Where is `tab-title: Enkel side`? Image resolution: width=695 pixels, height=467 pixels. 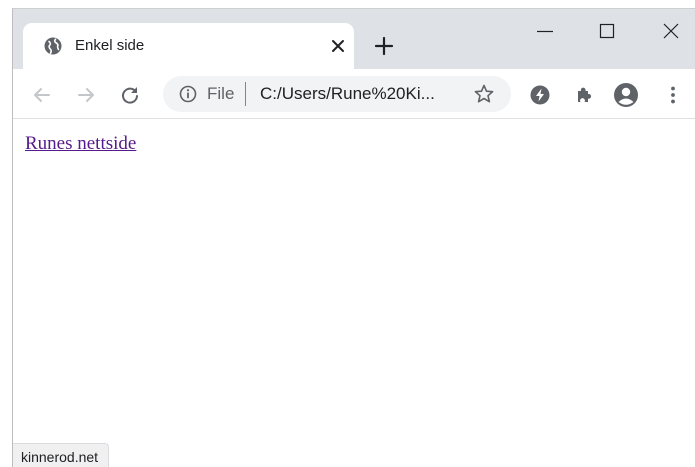
tab-title: Enkel side is located at coordinates (110, 45).